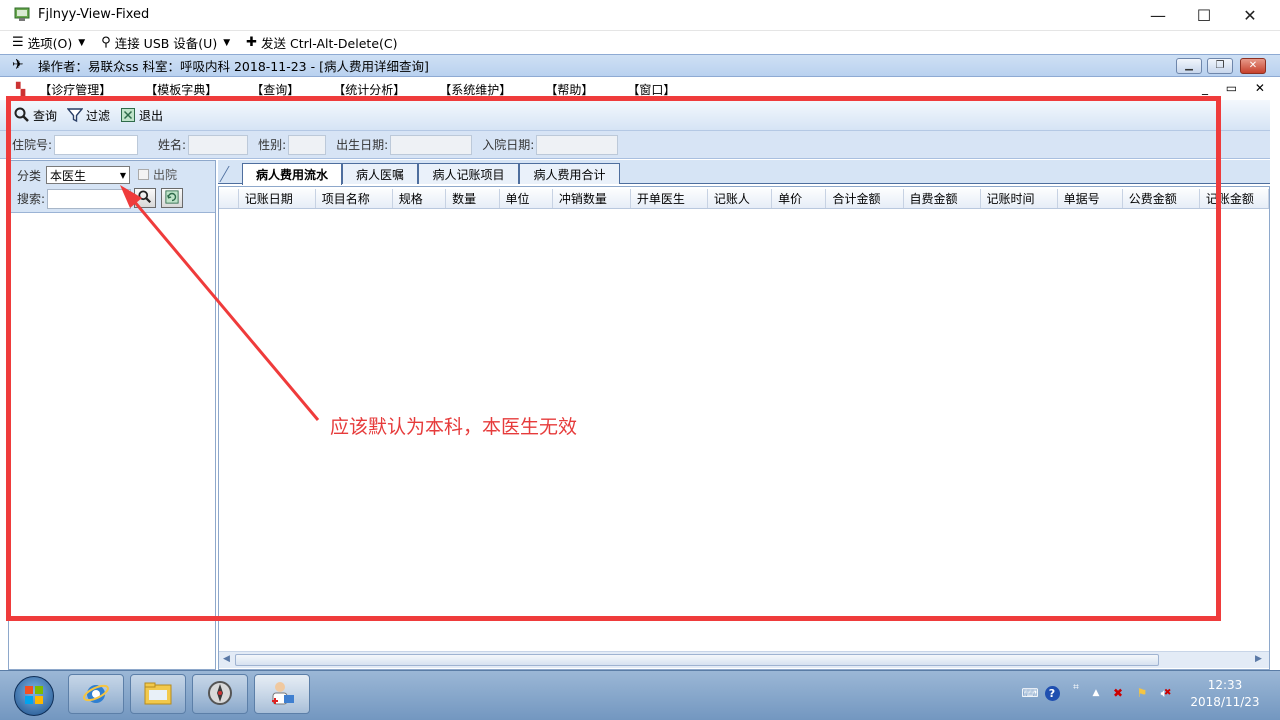 The height and width of the screenshot is (720, 1280). I want to click on annotation-text: 应该默认为本科，本医生无效, so click(454, 427).